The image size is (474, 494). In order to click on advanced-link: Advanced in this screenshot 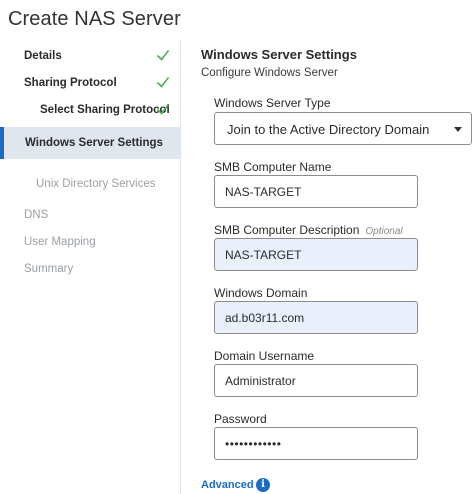, I will do `click(227, 485)`.